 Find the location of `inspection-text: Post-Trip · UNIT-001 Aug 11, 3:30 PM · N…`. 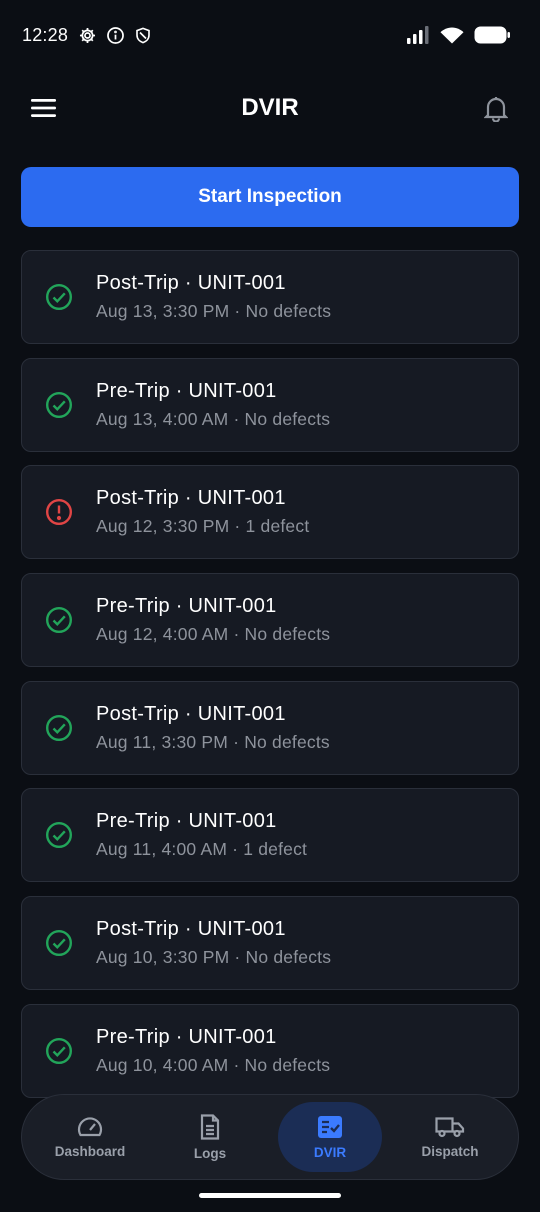

inspection-text: Post-Trip · UNIT-001 Aug 11, 3:30 PM · N… is located at coordinates (213, 728).